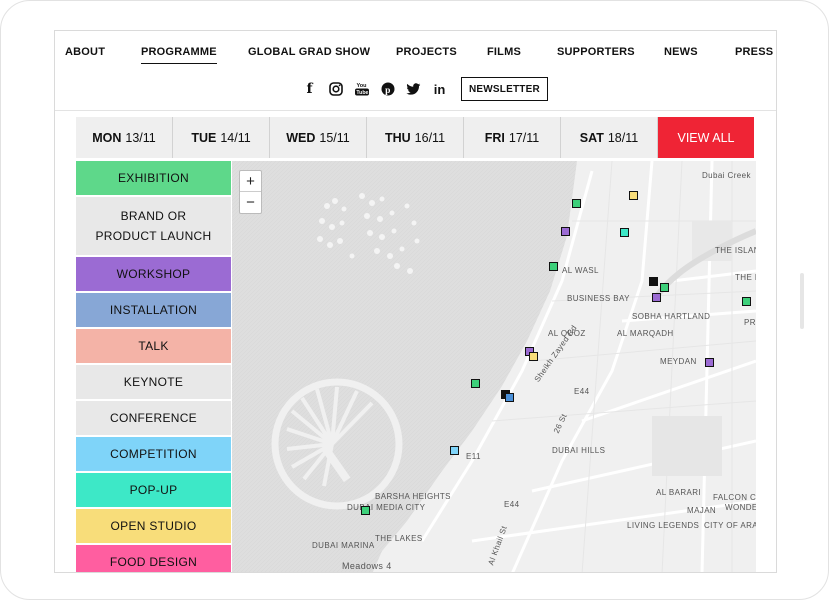 The image size is (829, 600). Describe the element at coordinates (301, 137) in the screenshot. I see `tab-day: WED` at that location.